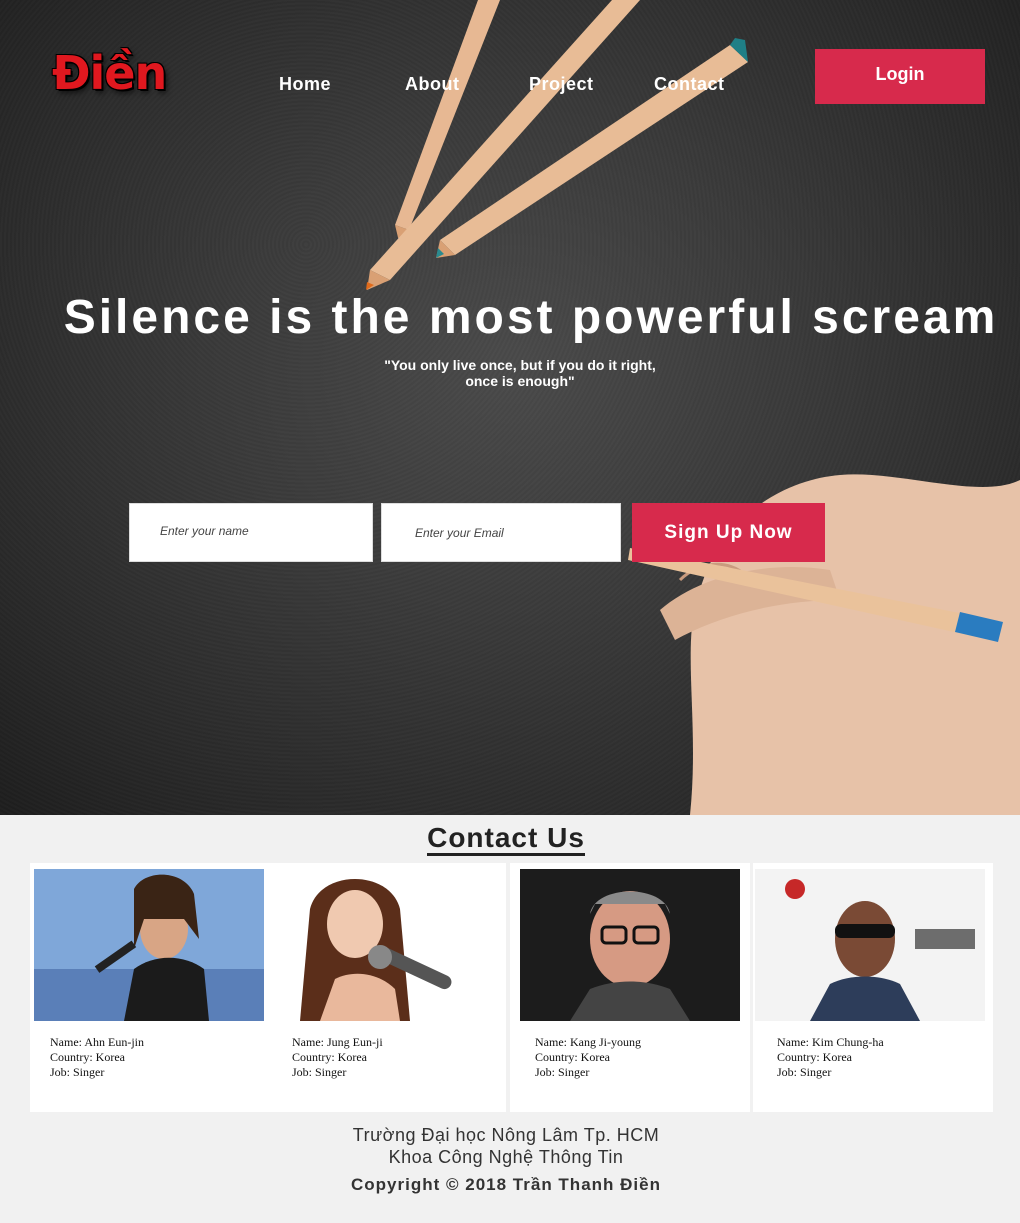 The height and width of the screenshot is (1223, 1020). What do you see at coordinates (520, 381) in the screenshot?
I see `hero-quote-line: once is enough"` at bounding box center [520, 381].